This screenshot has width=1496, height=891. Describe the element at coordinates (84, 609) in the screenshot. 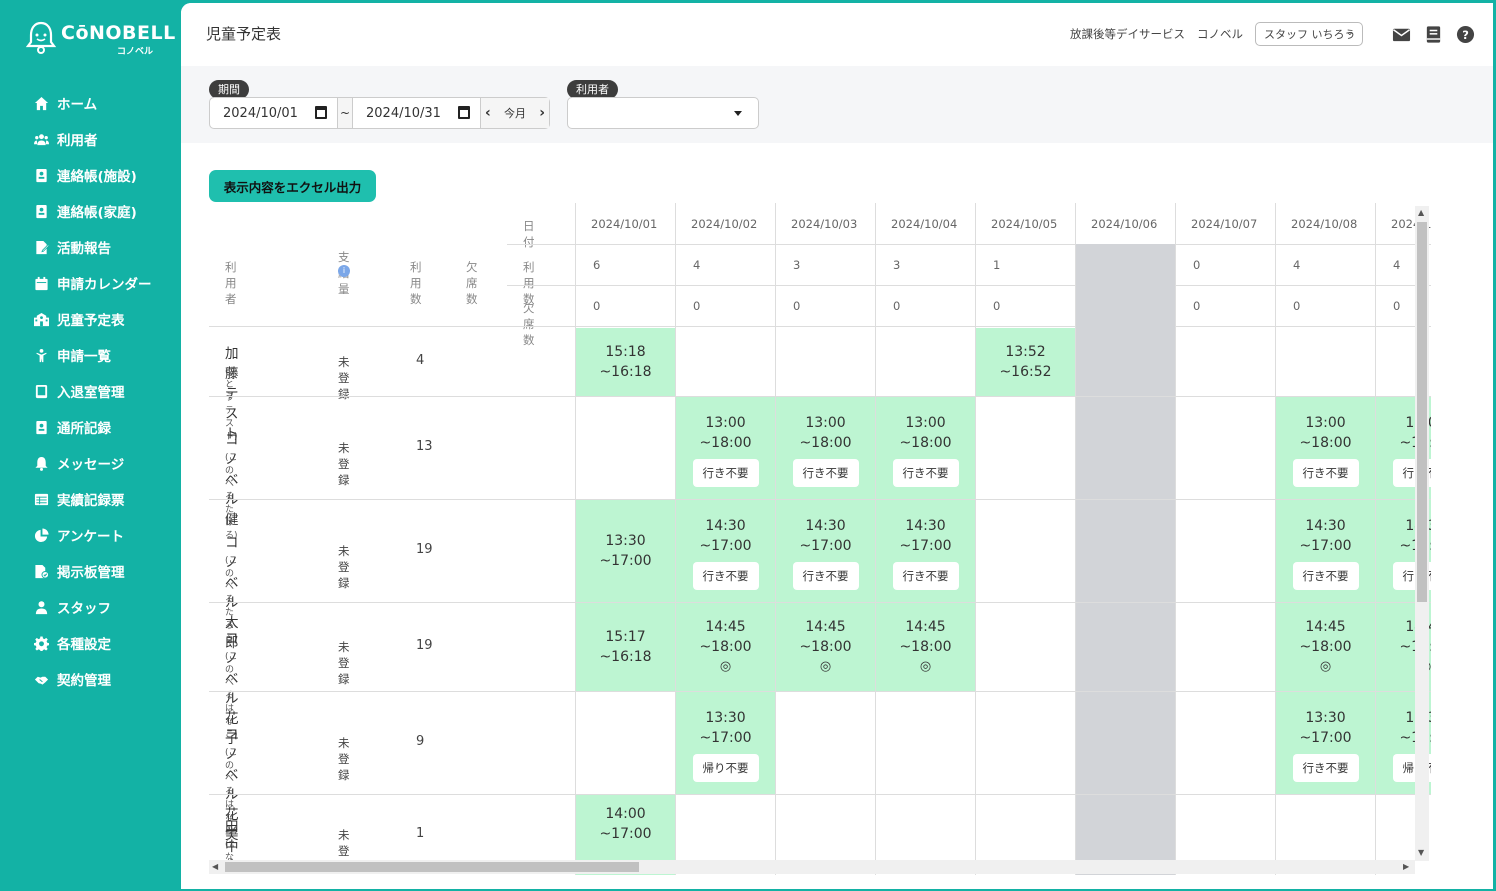

I see `sidebar-item-label: スタッフ` at that location.